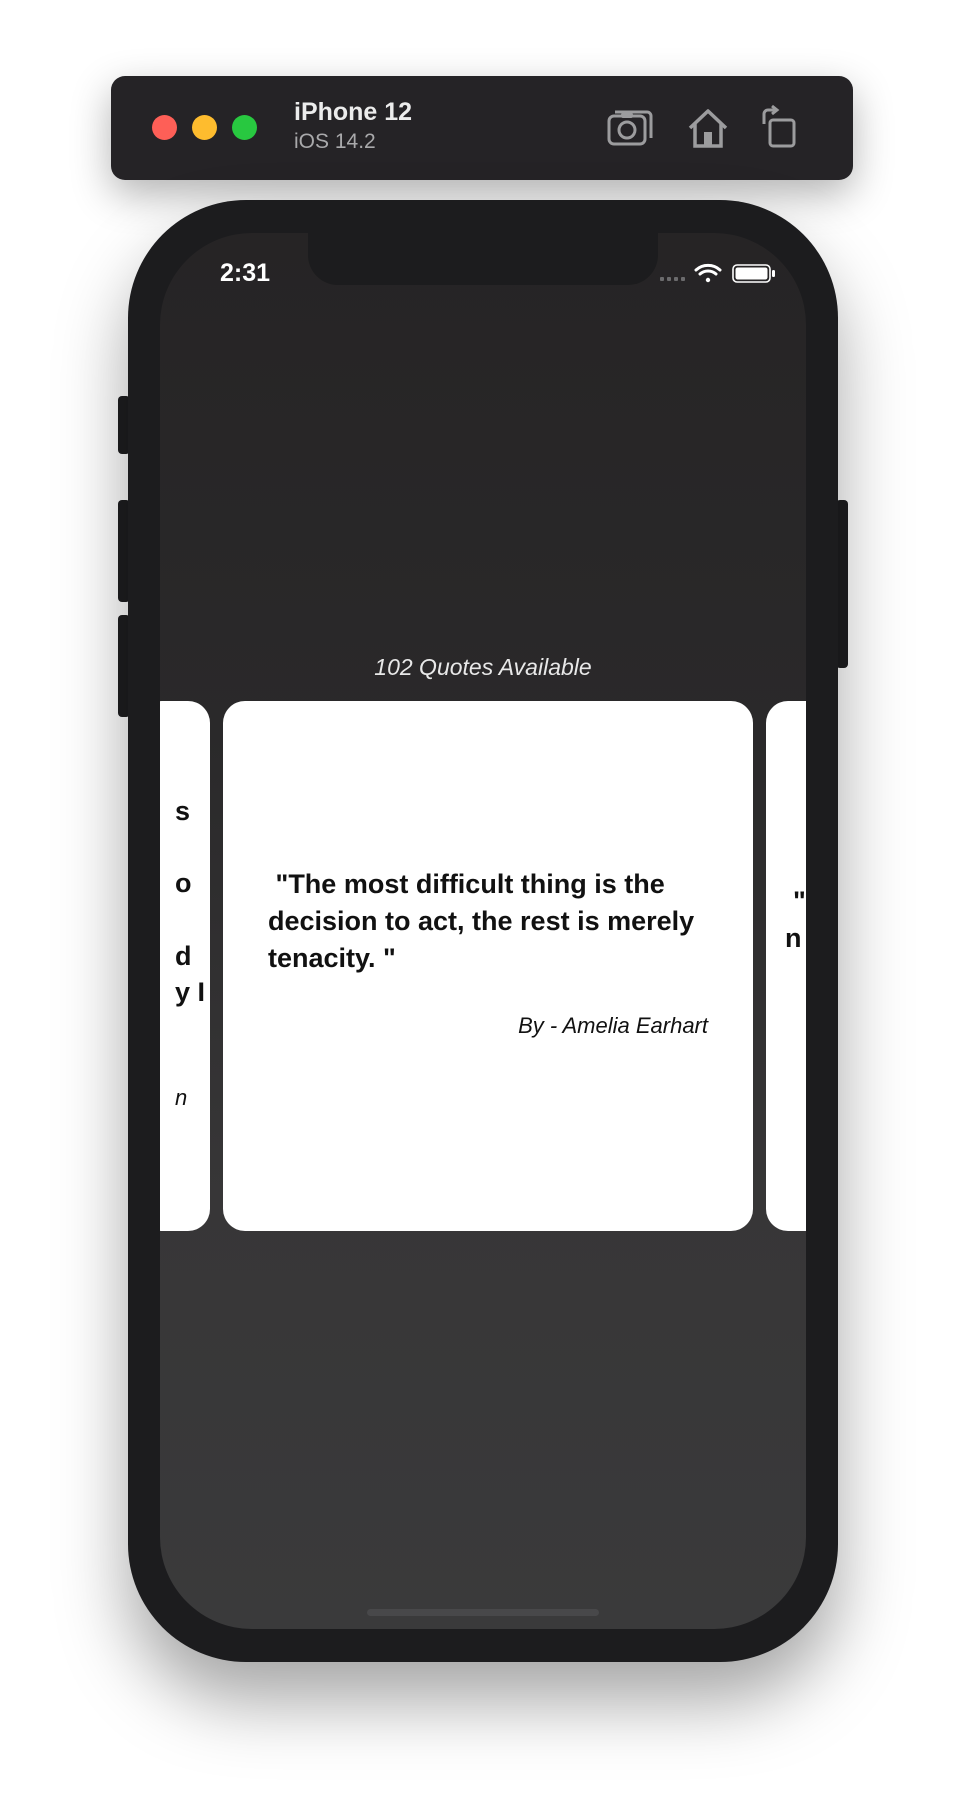 The height and width of the screenshot is (1812, 966). I want to click on next-card-fragment: n, so click(793, 938).